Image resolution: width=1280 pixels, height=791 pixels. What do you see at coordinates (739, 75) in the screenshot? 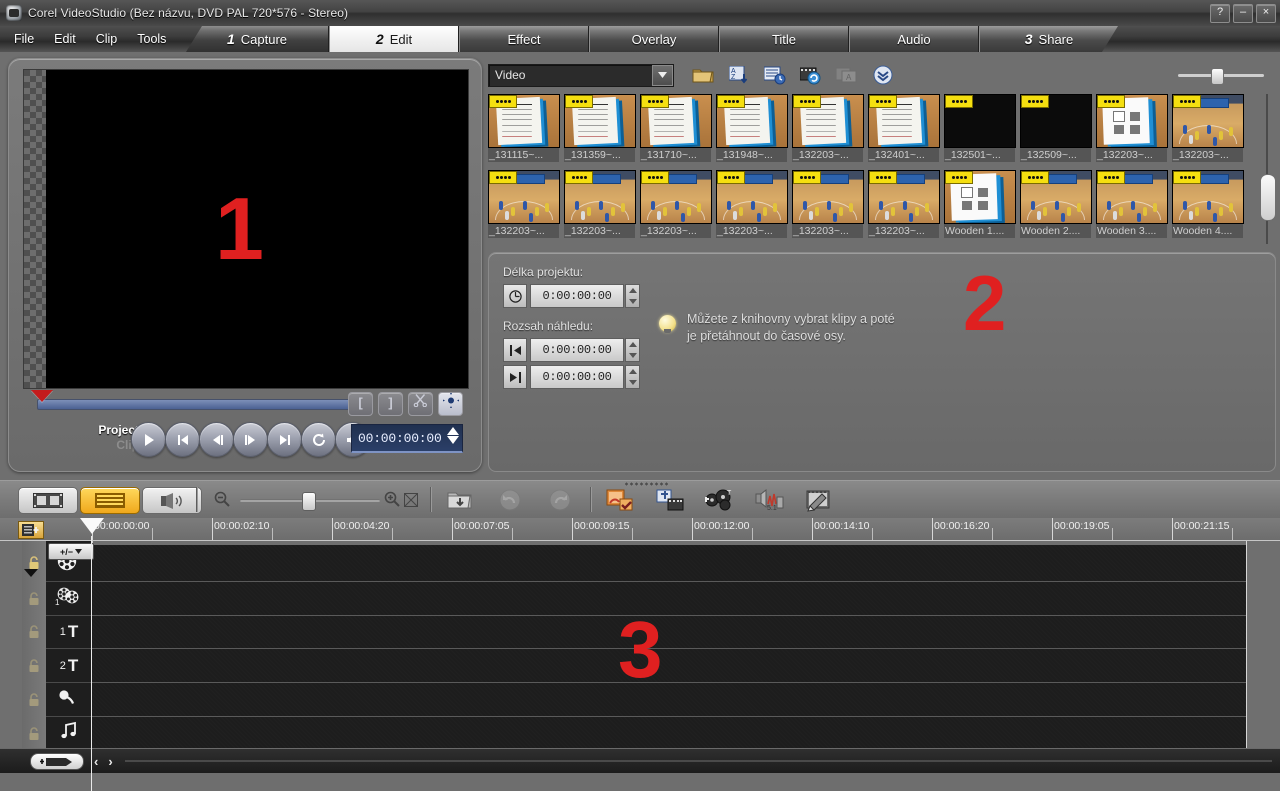
I see `sort-az-icon: AZ` at bounding box center [739, 75].